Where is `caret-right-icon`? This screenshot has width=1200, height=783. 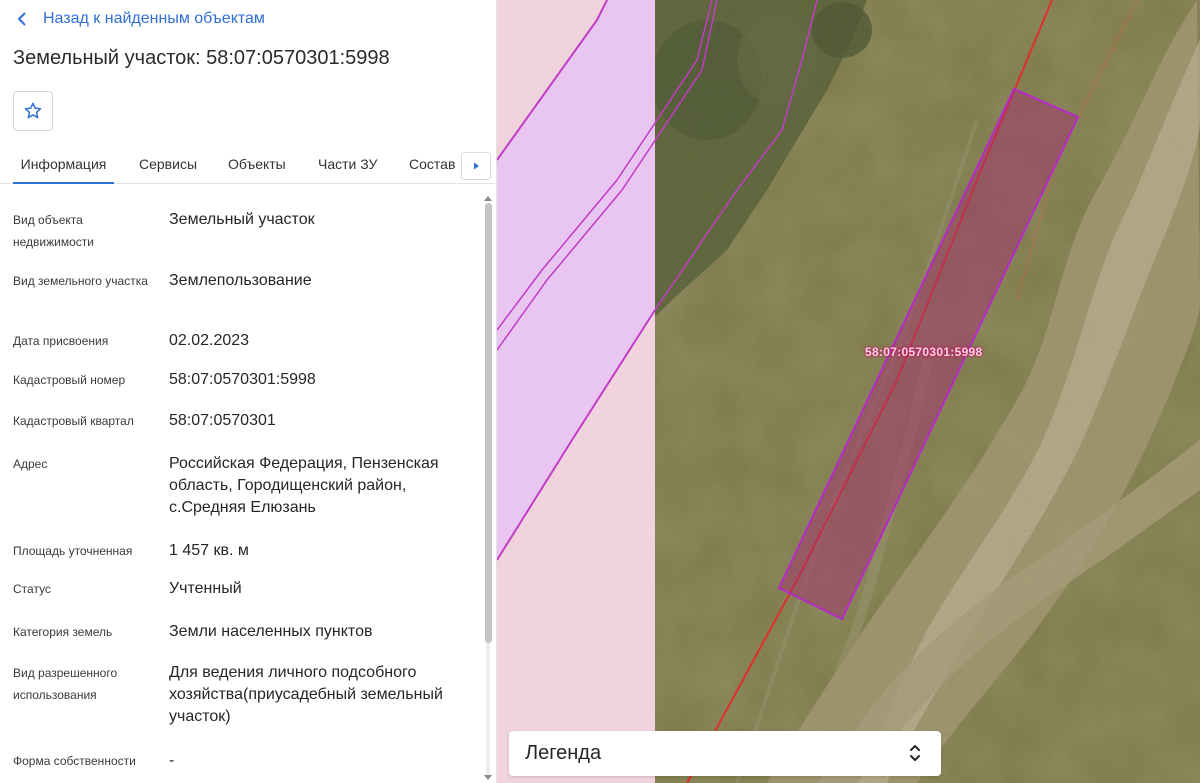
caret-right-icon is located at coordinates (476, 166).